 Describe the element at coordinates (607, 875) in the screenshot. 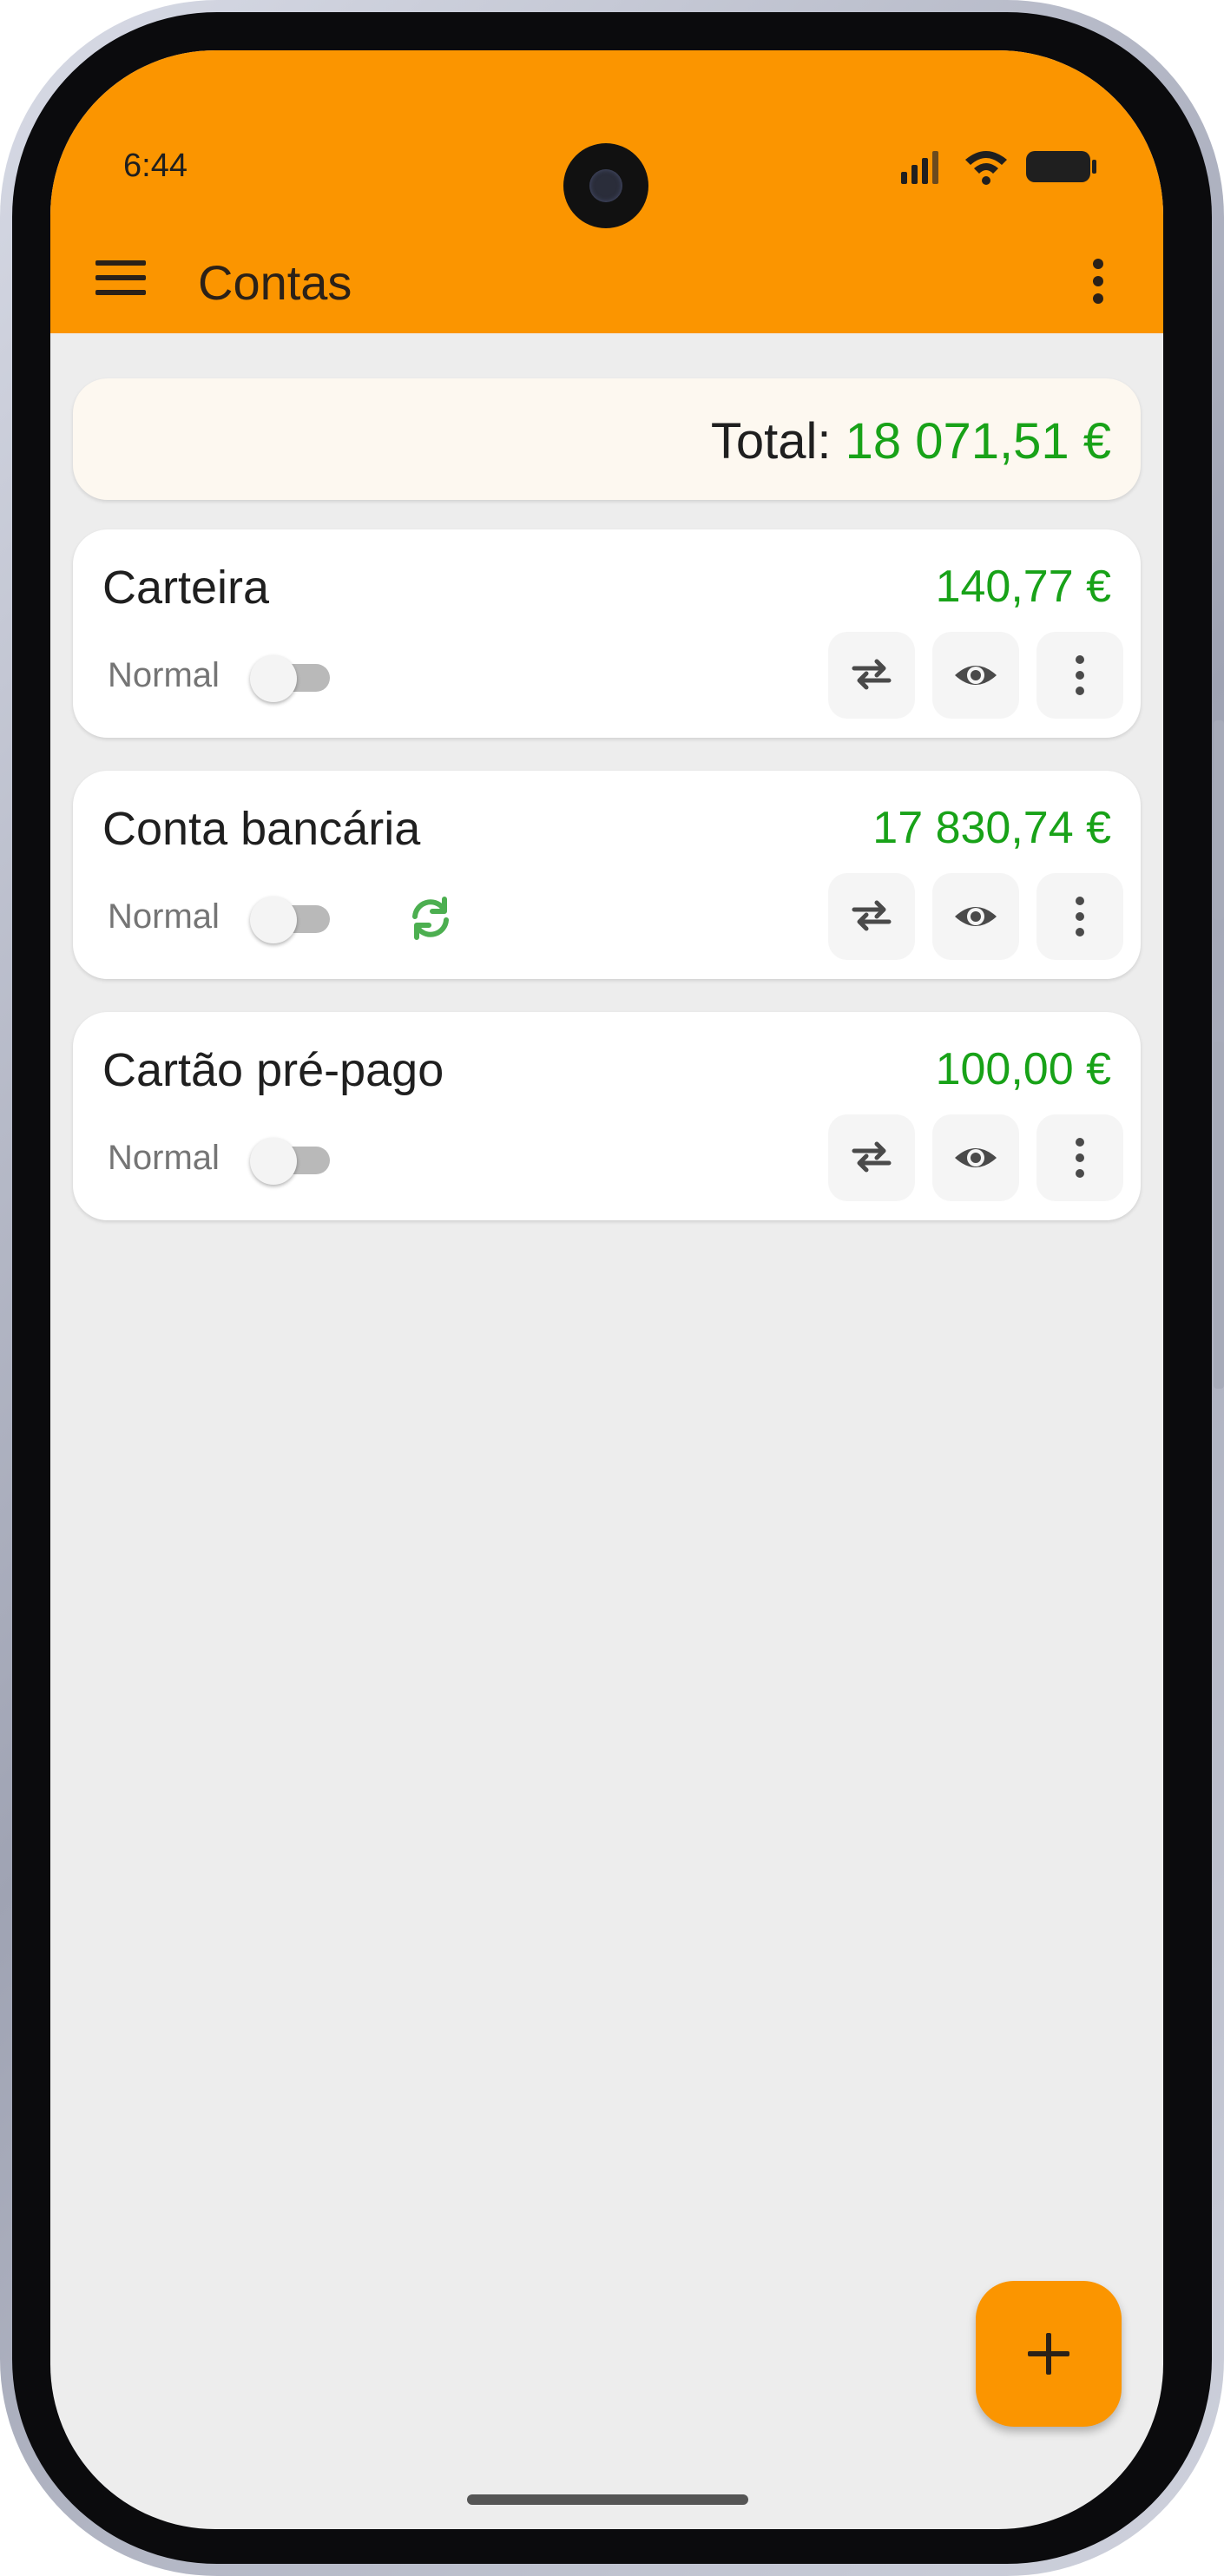

I see `account-card: Conta bancária 17 830,74 € Normal` at that location.